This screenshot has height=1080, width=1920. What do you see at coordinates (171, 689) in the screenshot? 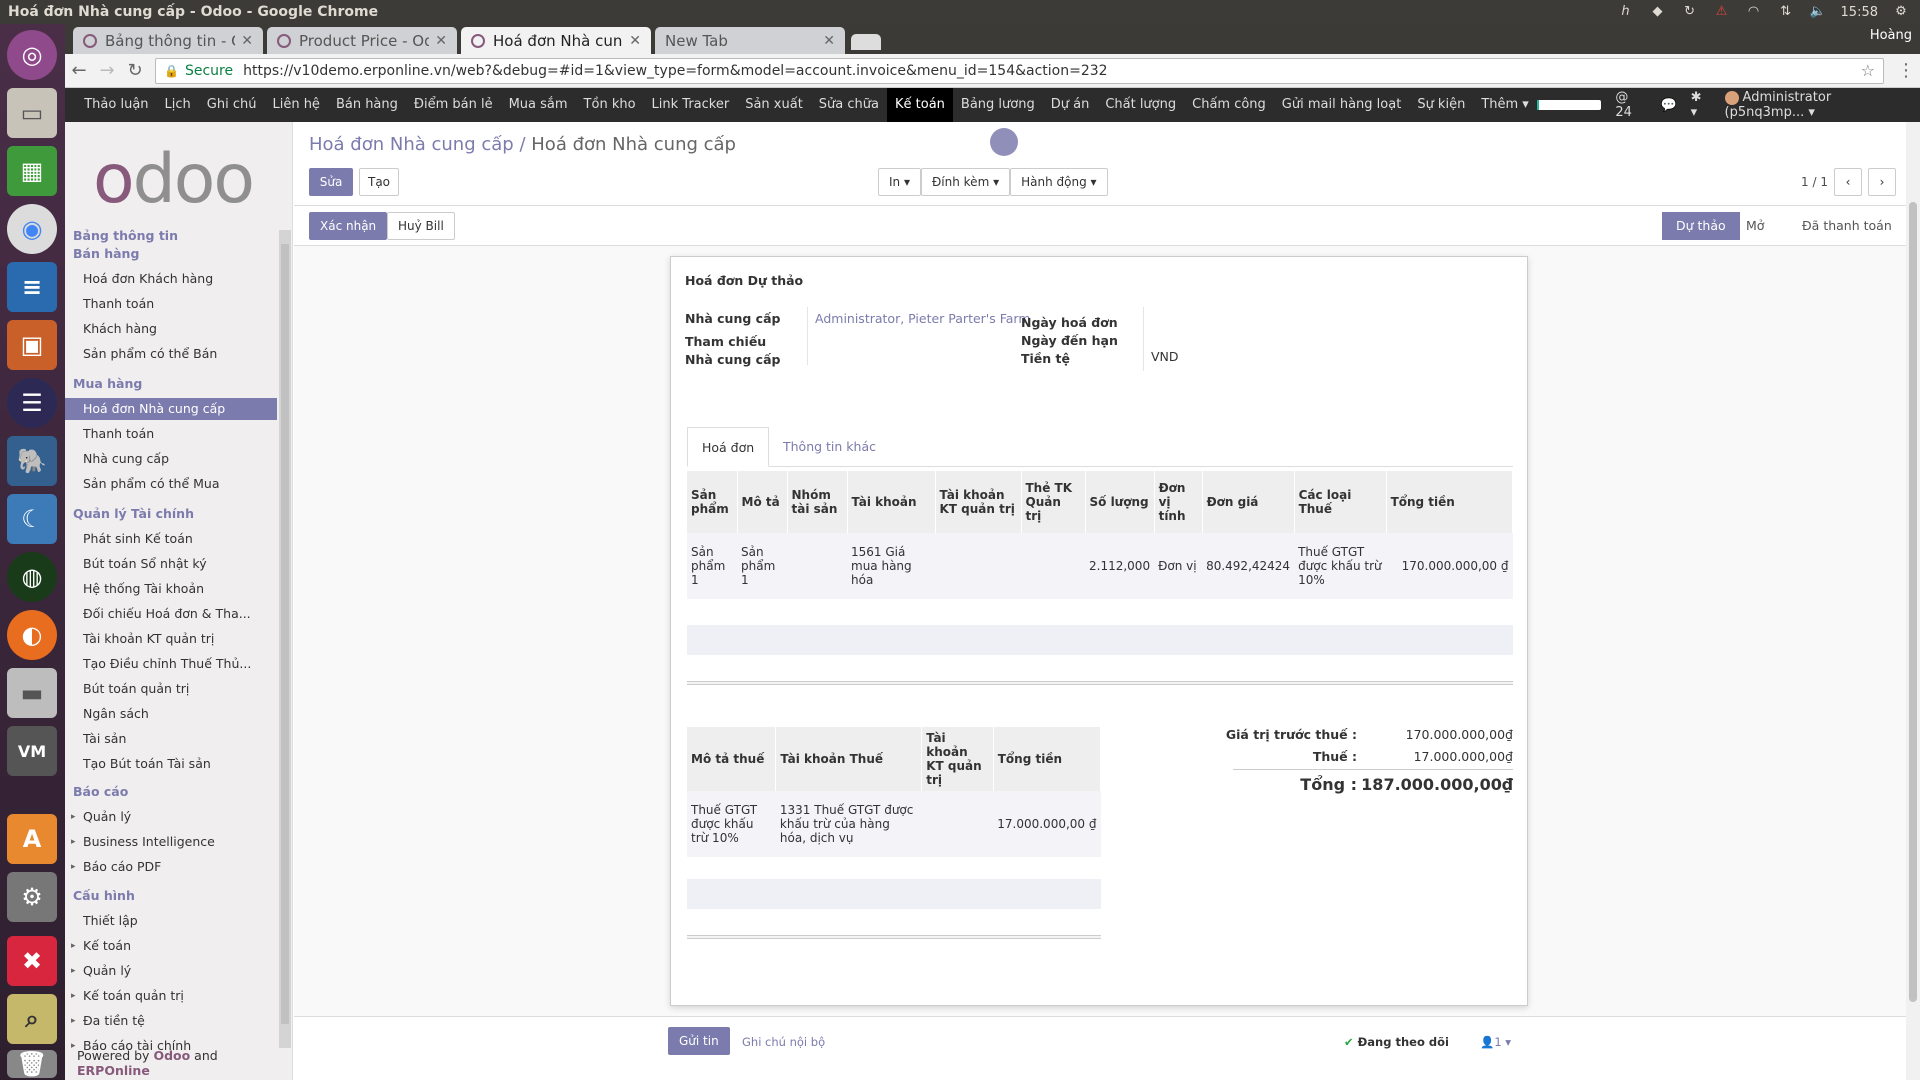
I see `sidebar-item: Bút toán quản trị` at bounding box center [171, 689].